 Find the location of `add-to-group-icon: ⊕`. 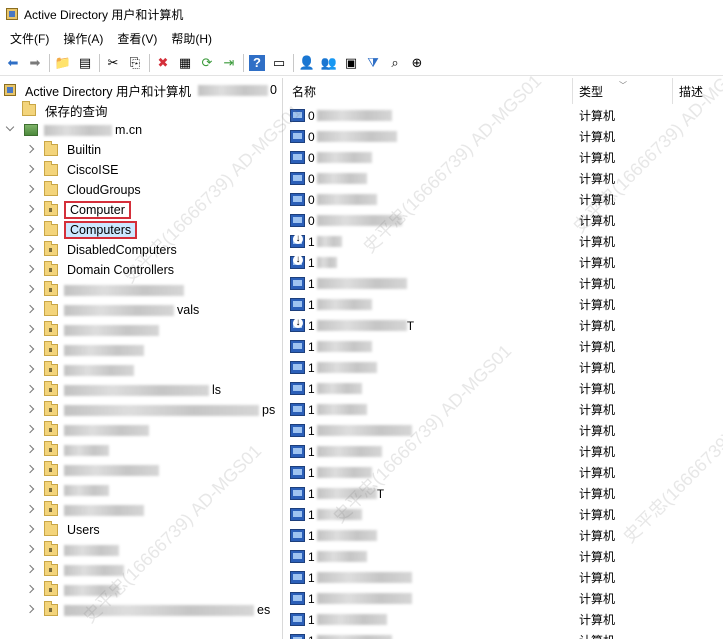

add-to-group-icon: ⊕ is located at coordinates (417, 63).